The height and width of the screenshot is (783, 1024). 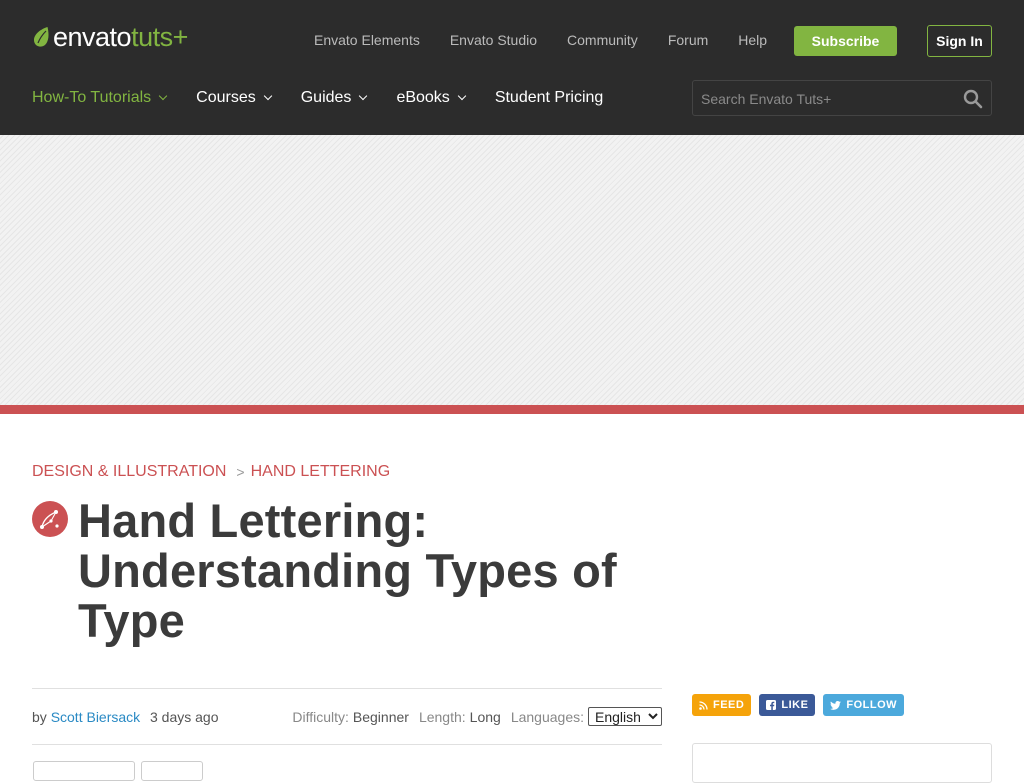 What do you see at coordinates (729, 705) in the screenshot?
I see `feed-label: FEED` at bounding box center [729, 705].